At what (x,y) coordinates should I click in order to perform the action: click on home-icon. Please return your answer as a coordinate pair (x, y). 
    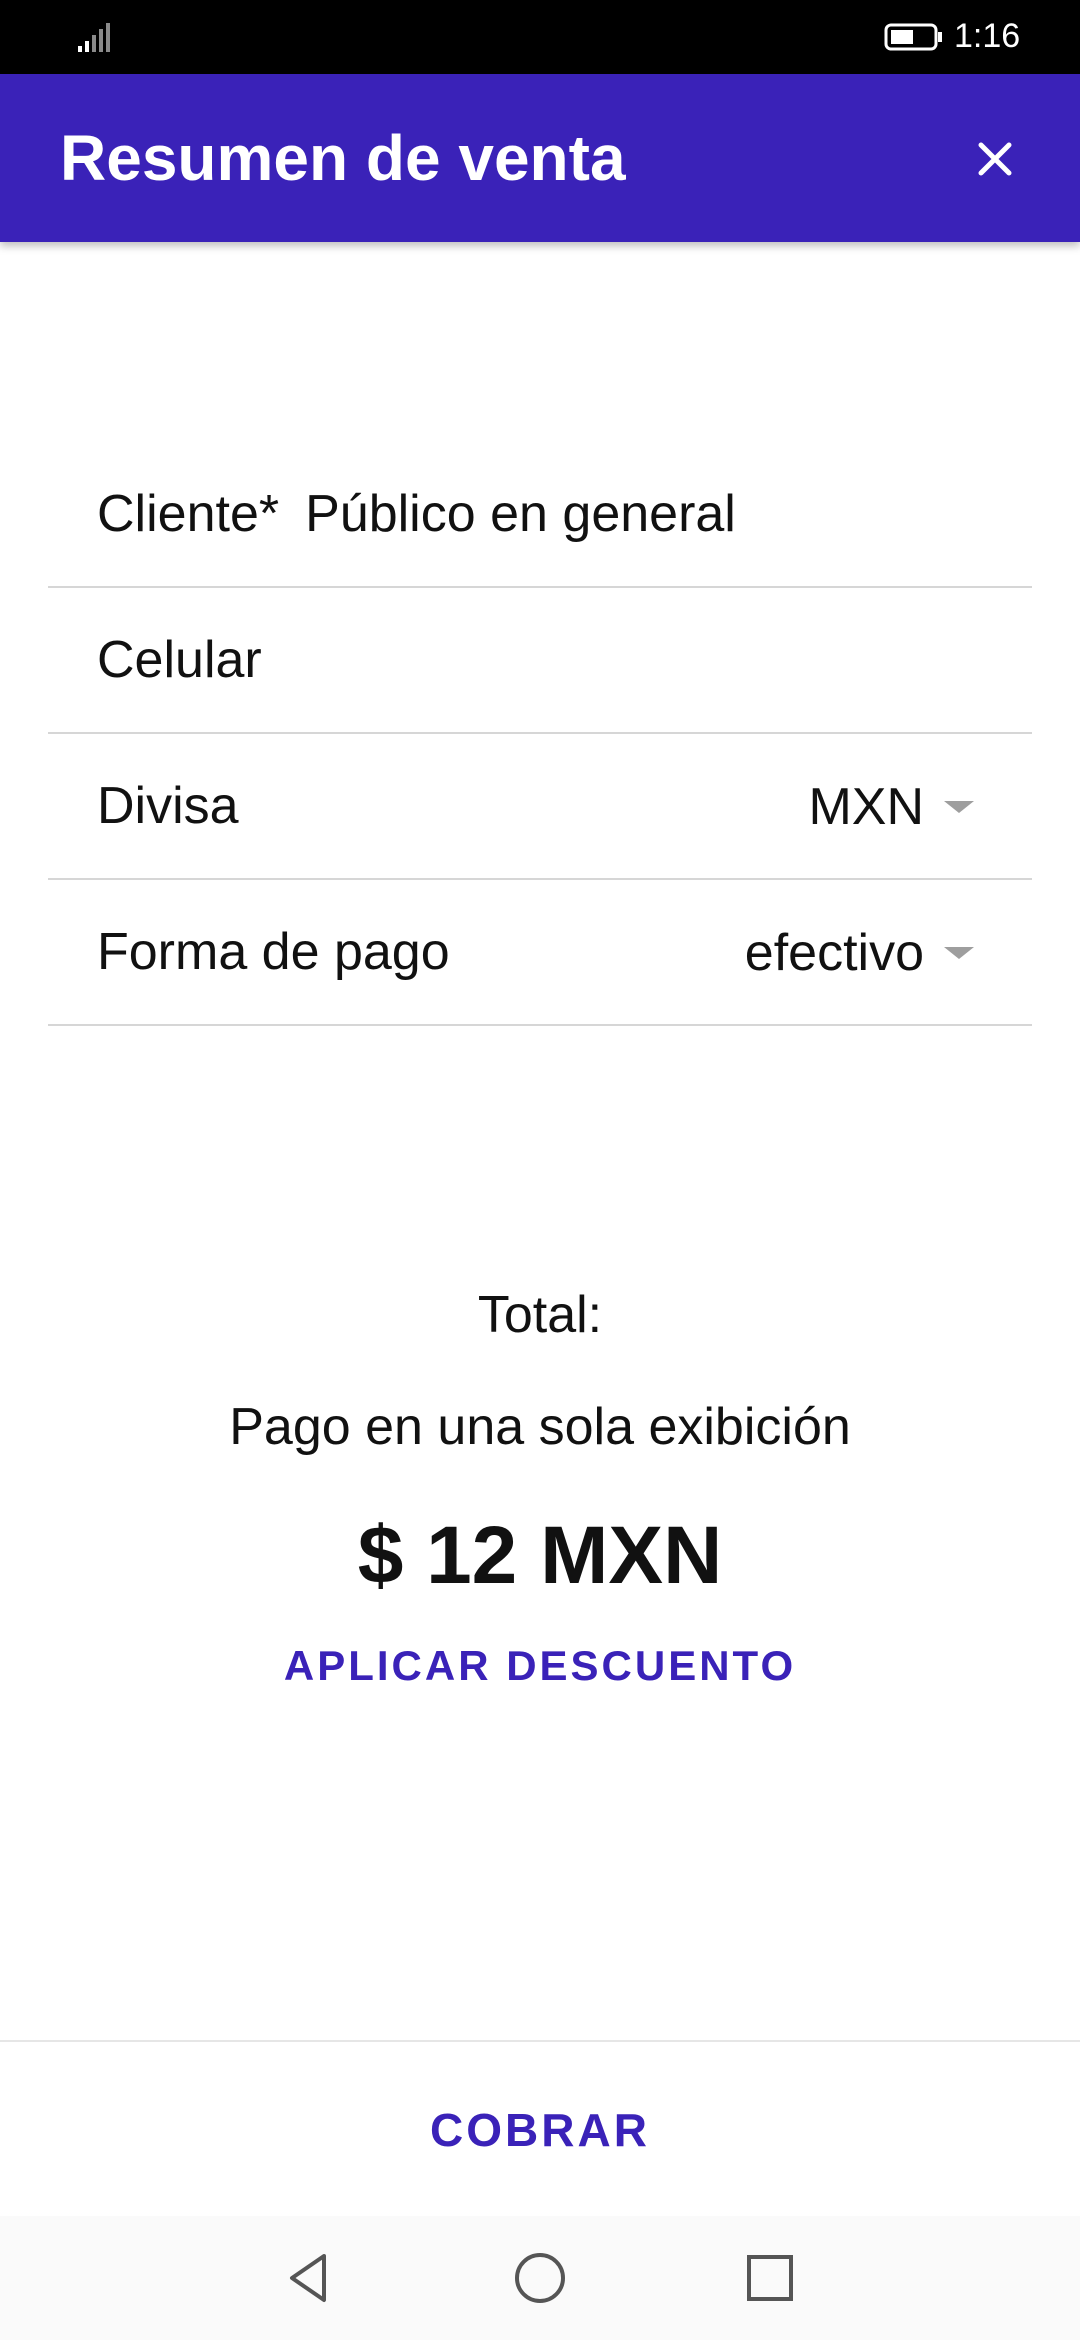
    Looking at the image, I should click on (540, 2278).